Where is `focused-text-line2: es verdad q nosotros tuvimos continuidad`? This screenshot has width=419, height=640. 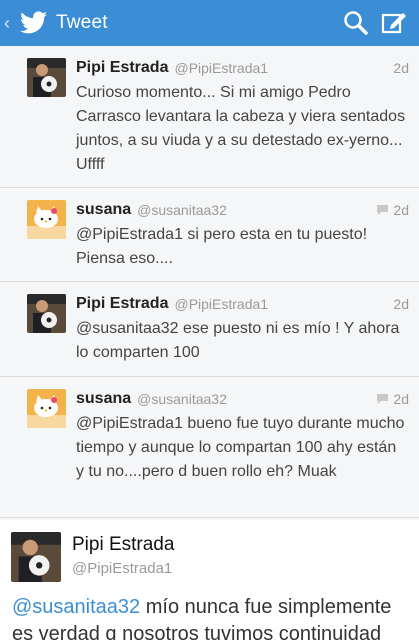
focused-text-line2: es verdad q nosotros tuvimos continuidad is located at coordinates (197, 631).